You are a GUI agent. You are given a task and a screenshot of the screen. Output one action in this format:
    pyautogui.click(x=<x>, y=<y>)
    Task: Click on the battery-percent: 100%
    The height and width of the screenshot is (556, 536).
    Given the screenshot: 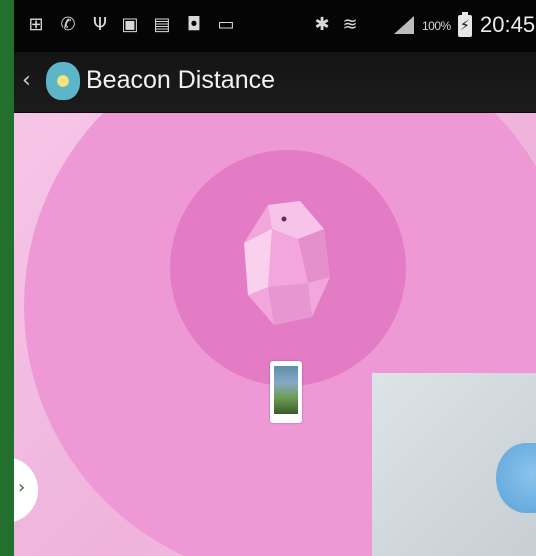 What is the action you would take?
    pyautogui.click(x=436, y=26)
    